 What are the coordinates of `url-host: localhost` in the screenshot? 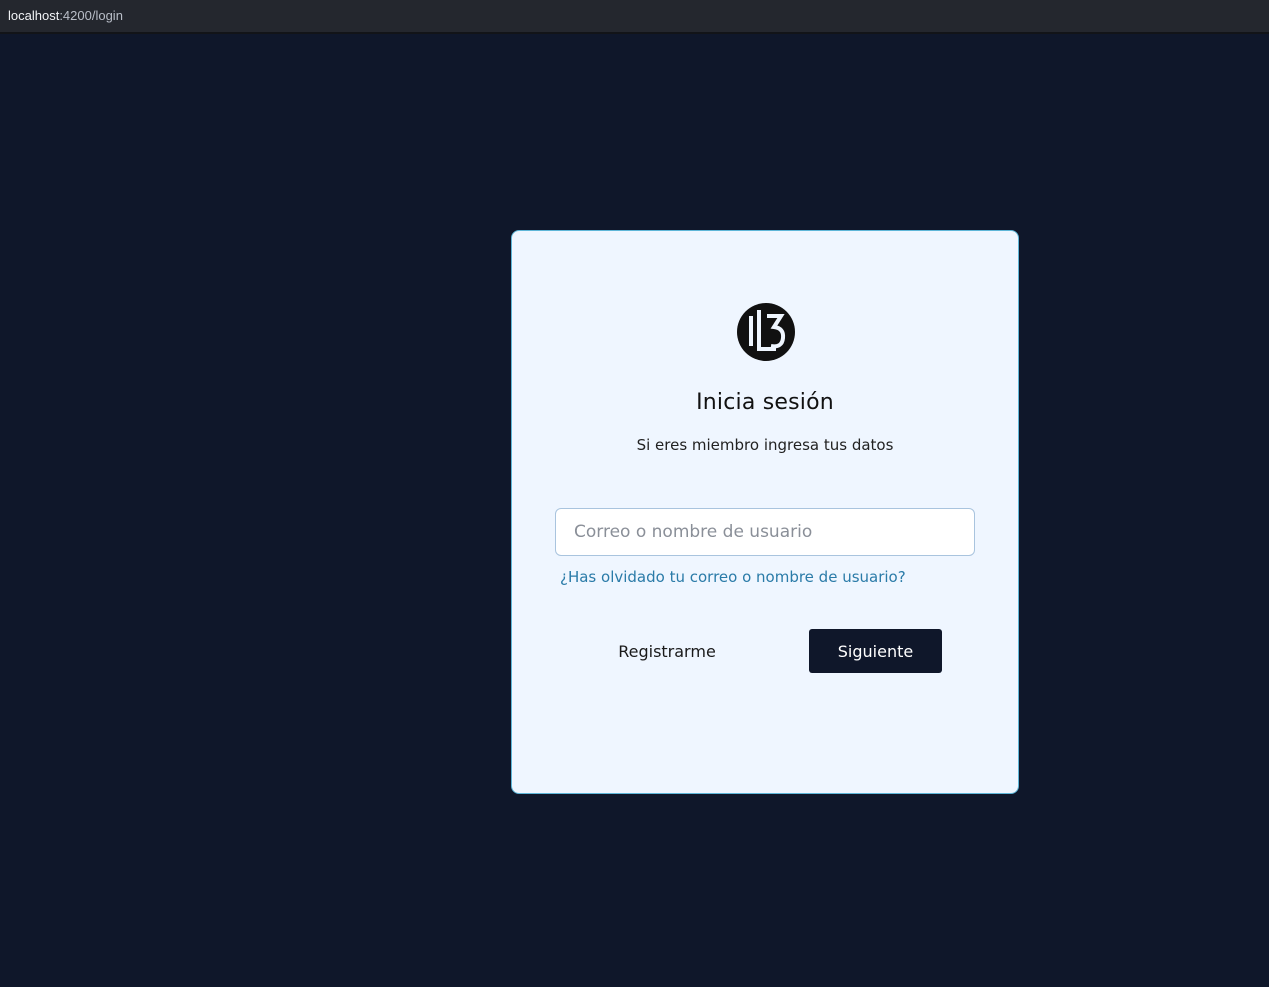 It's located at (34, 15).